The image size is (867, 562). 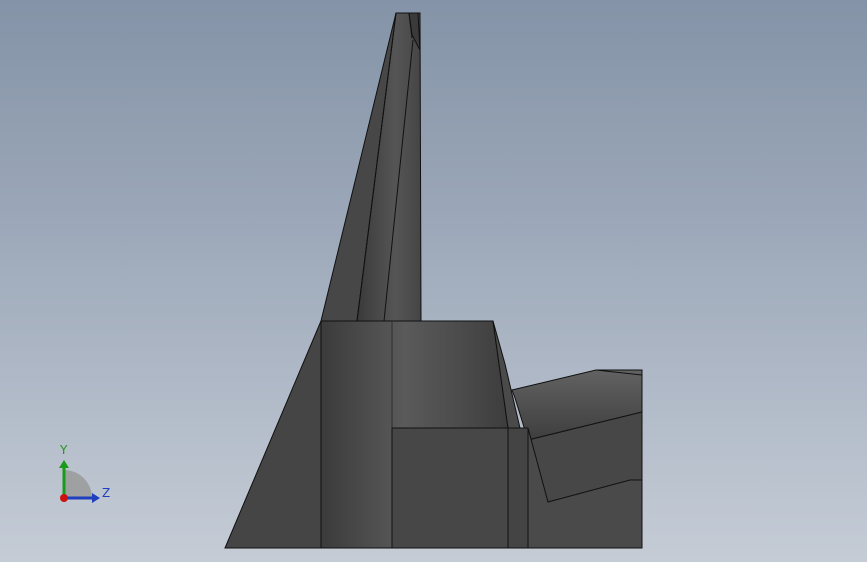 I want to click on view-orientation-triad: Y Z, so click(x=85, y=475).